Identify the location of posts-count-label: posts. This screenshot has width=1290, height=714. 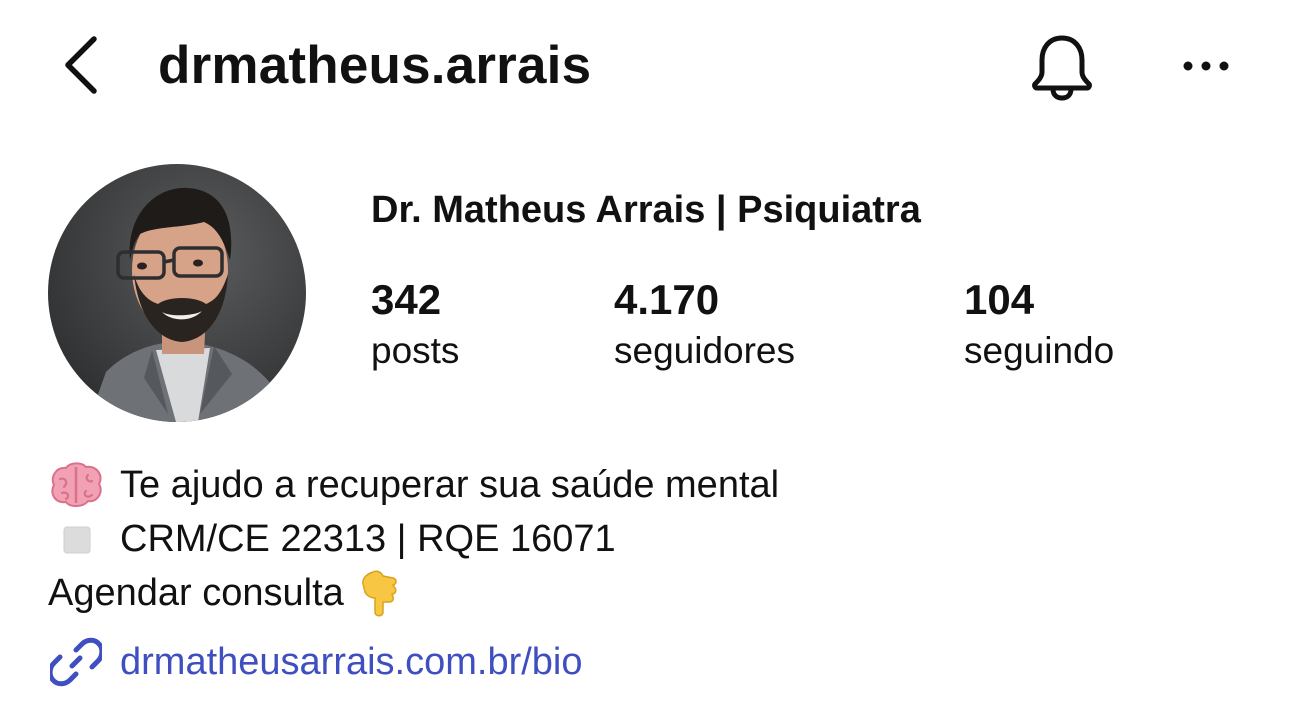
(415, 350).